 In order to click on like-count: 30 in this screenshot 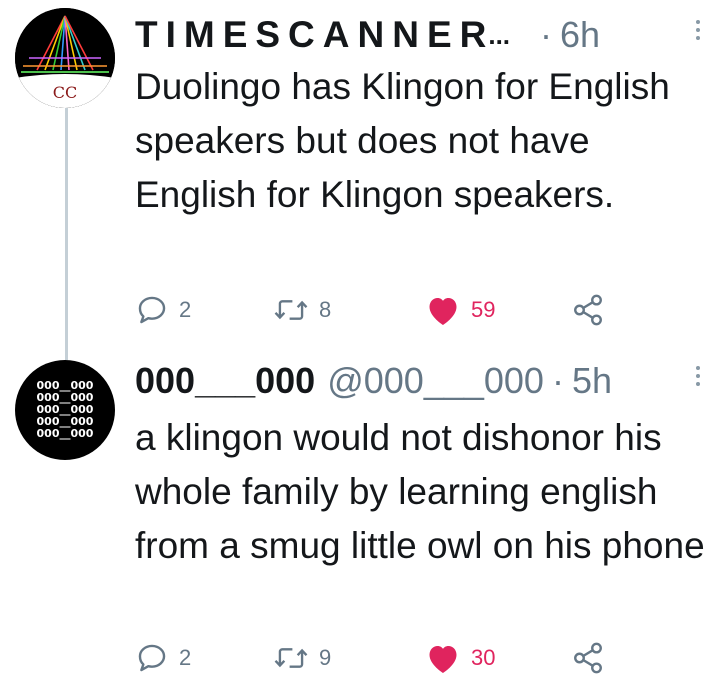, I will do `click(483, 657)`.